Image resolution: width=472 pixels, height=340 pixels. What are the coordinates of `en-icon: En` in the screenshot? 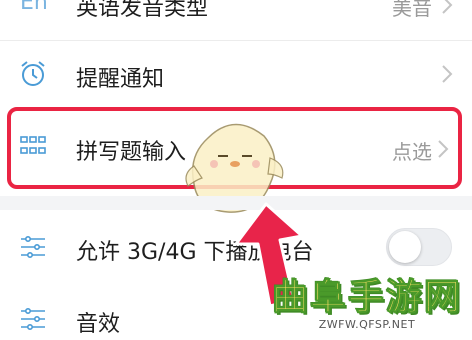 It's located at (34, 7).